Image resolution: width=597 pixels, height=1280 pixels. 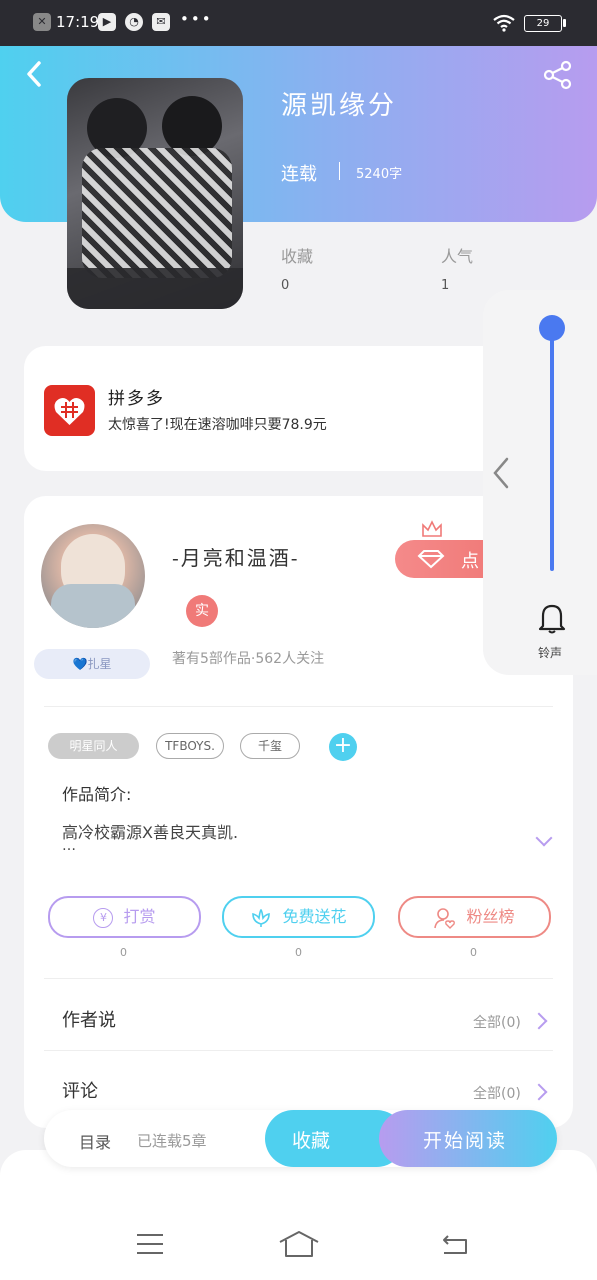 What do you see at coordinates (564, 23) in the screenshot?
I see `battery-tip` at bounding box center [564, 23].